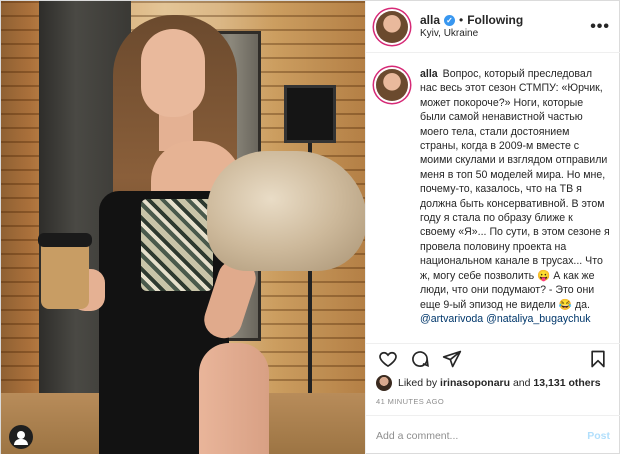  I want to click on add-comment-bar: Post, so click(493, 434).